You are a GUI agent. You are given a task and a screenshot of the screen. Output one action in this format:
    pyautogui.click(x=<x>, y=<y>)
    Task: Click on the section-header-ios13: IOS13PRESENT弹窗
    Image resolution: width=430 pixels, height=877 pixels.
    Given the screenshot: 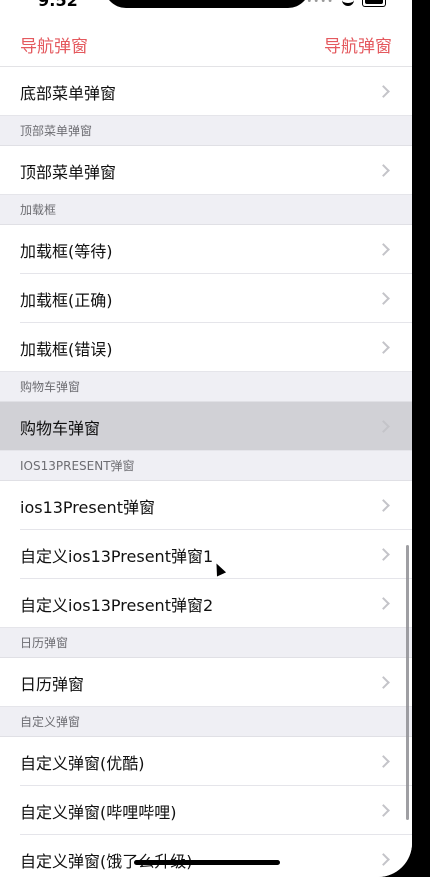 What is the action you would take?
    pyautogui.click(x=206, y=466)
    